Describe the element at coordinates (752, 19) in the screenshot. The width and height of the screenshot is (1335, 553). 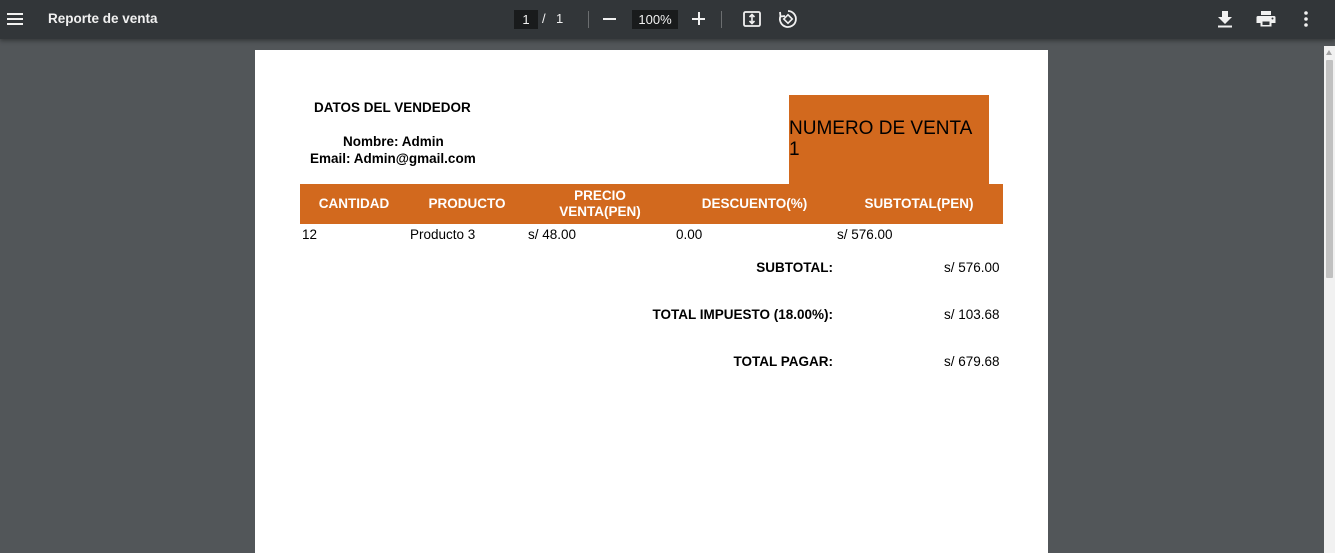
I see `fit-to-page-icon` at that location.